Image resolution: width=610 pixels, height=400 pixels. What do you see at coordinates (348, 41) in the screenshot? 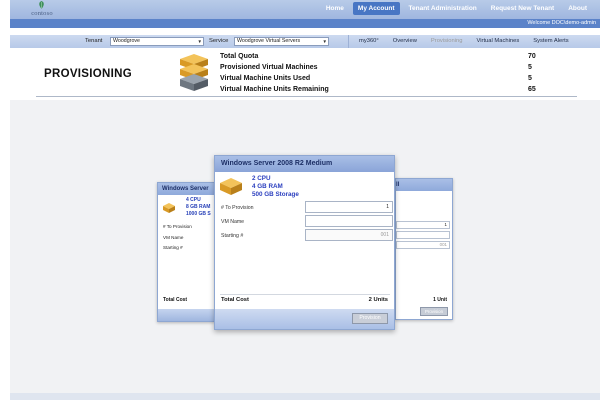
I see `subnav-divider` at bounding box center [348, 41].